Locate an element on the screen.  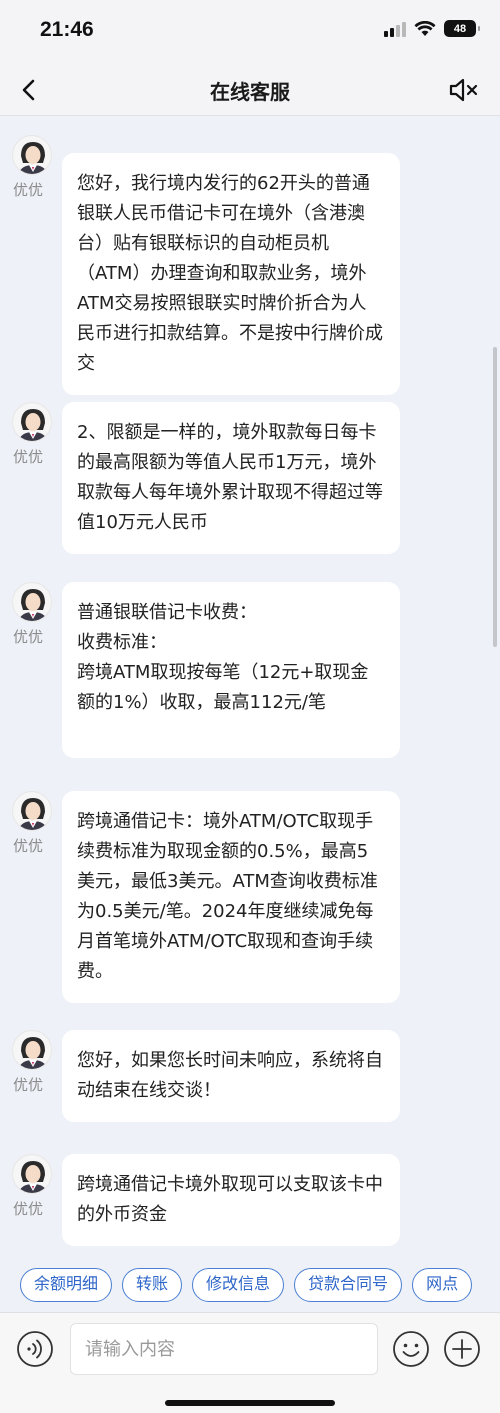
message-input is located at coordinates (224, 1349).